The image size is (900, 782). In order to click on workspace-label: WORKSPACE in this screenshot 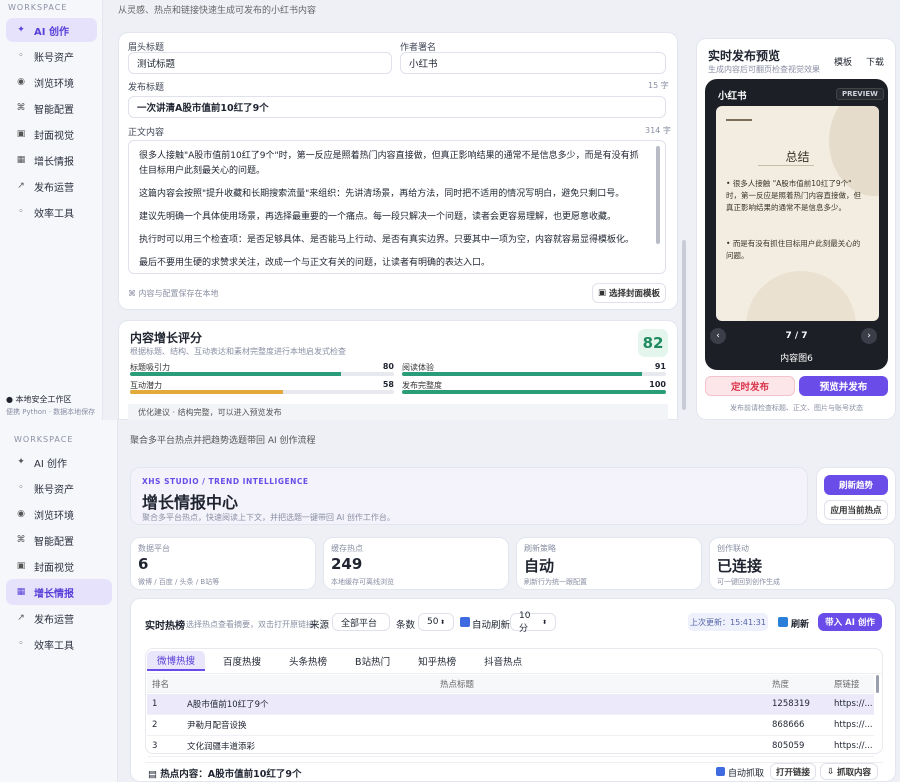, I will do `click(38, 7)`.